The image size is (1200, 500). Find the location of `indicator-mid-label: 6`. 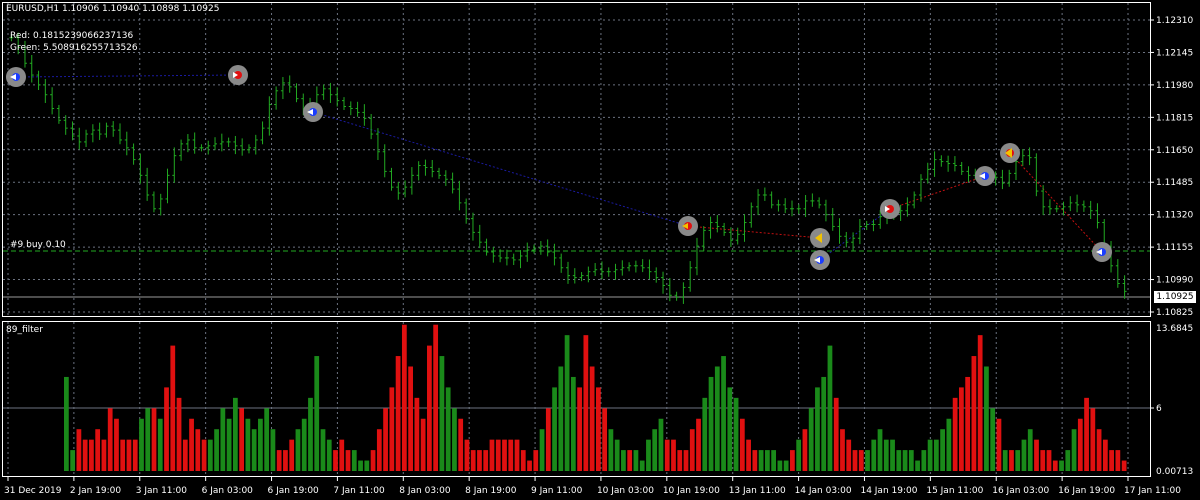

indicator-mid-label: 6 is located at coordinates (1159, 409).